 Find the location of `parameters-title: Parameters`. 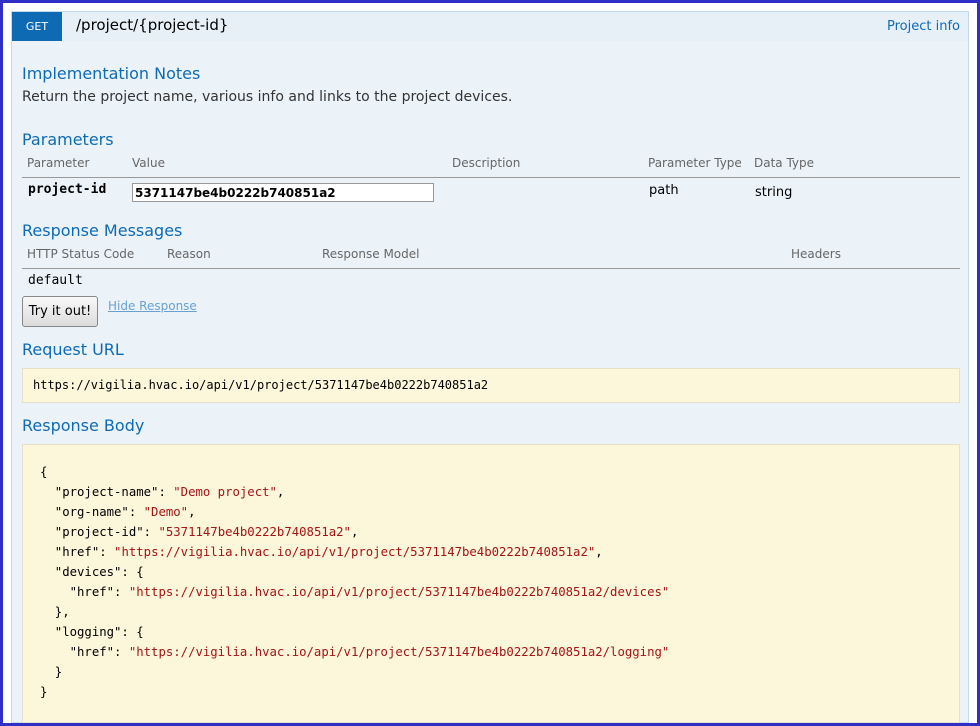

parameters-title: Parameters is located at coordinates (68, 139).